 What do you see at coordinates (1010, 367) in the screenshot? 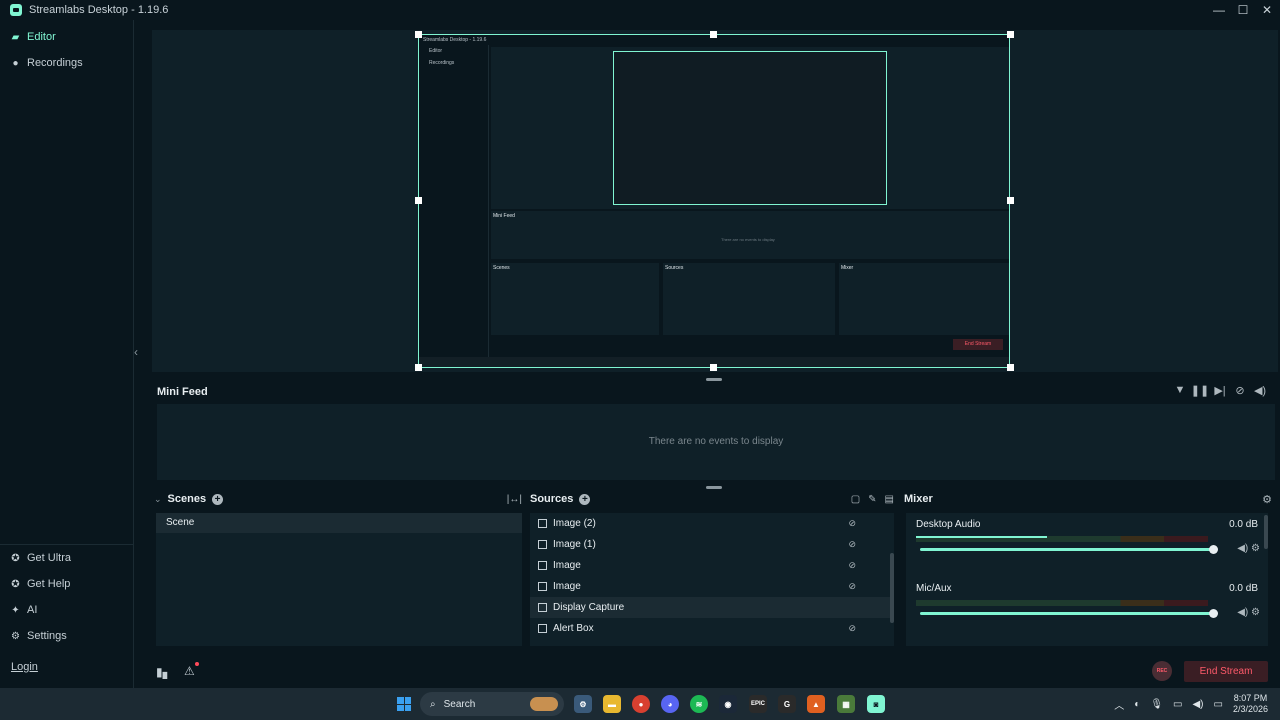
I see `resize-handle-br` at bounding box center [1010, 367].